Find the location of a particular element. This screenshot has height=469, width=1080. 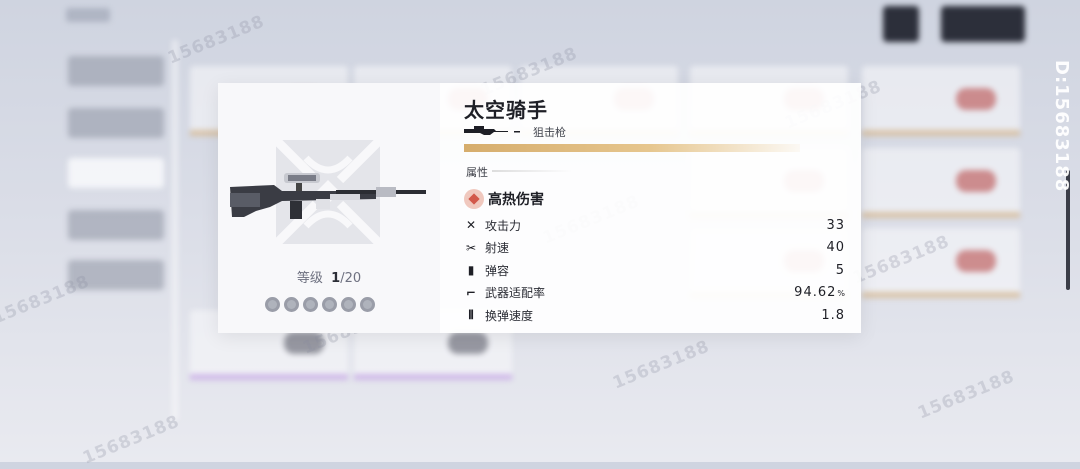

stat-row-fire-rate: ✂ 射速 40 is located at coordinates (655, 248).